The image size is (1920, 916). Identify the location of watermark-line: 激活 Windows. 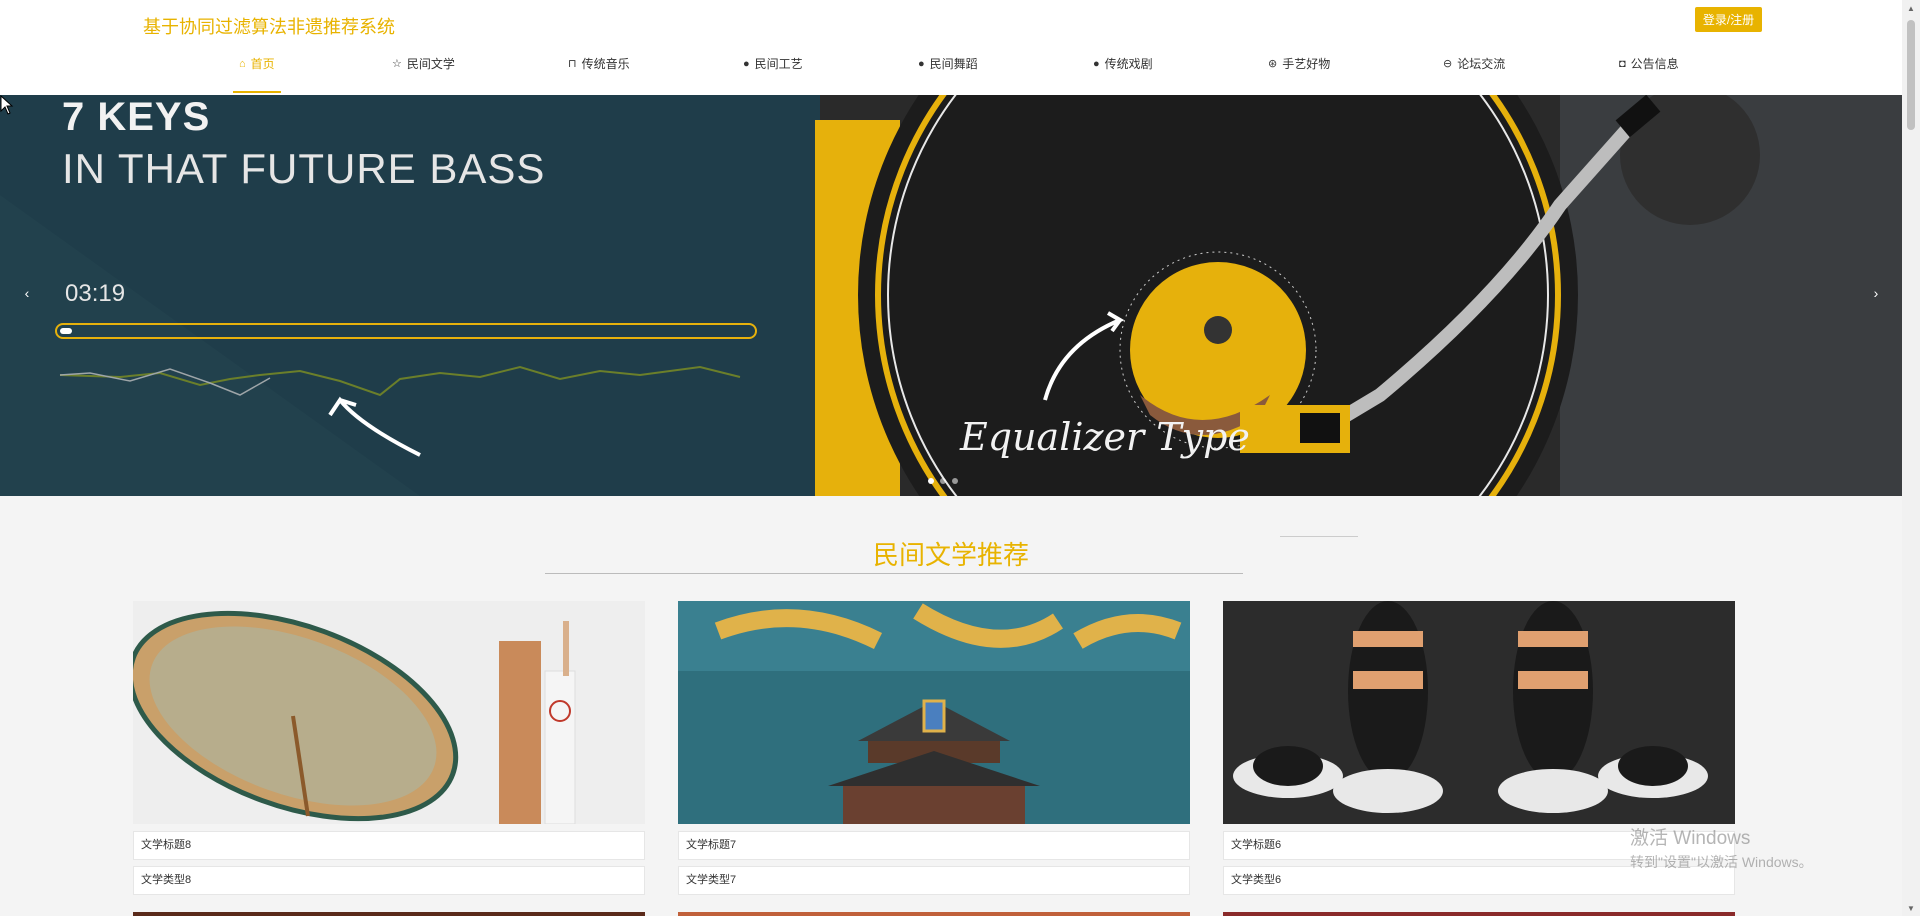
(1690, 838).